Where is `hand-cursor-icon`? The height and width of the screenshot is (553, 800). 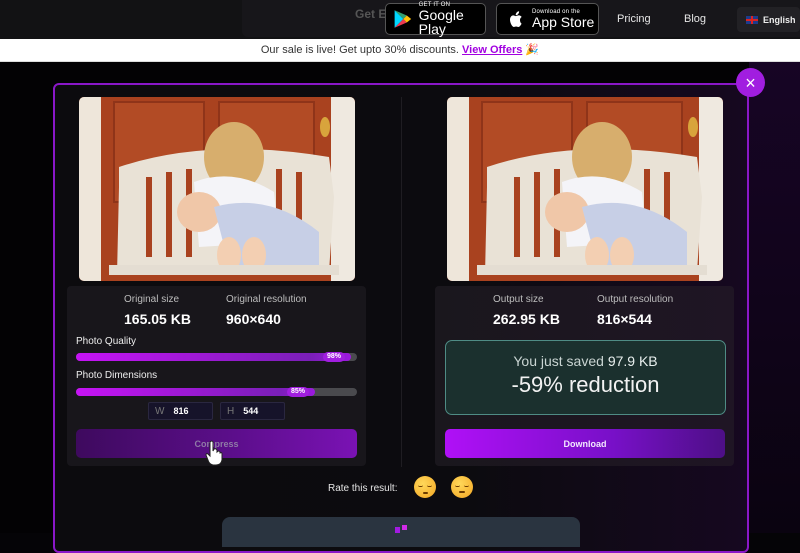 hand-cursor-icon is located at coordinates (214, 453).